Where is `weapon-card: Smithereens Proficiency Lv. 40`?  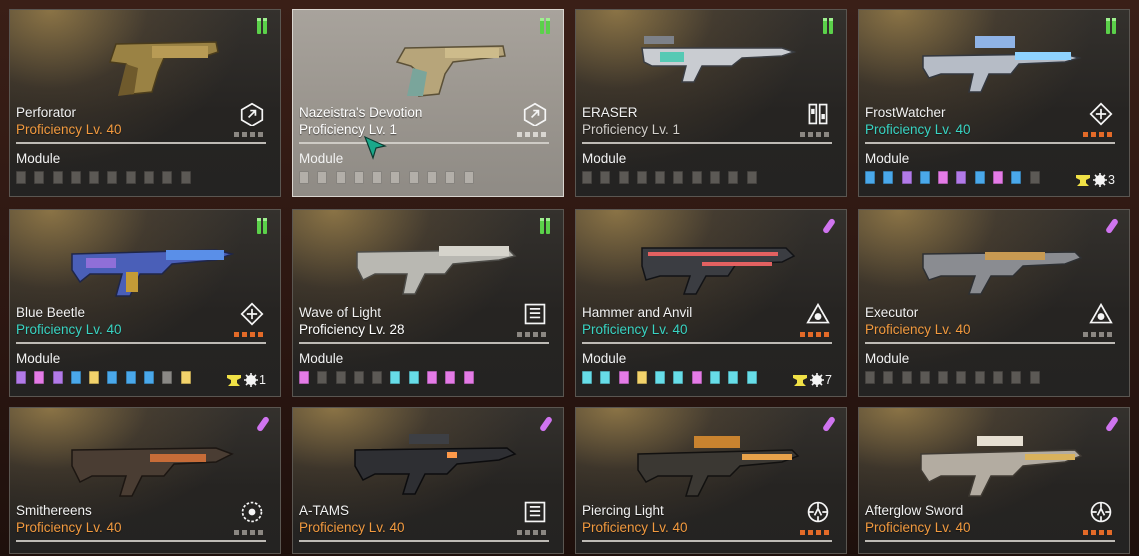 weapon-card: Smithereens Proficiency Lv. 40 is located at coordinates (145, 480).